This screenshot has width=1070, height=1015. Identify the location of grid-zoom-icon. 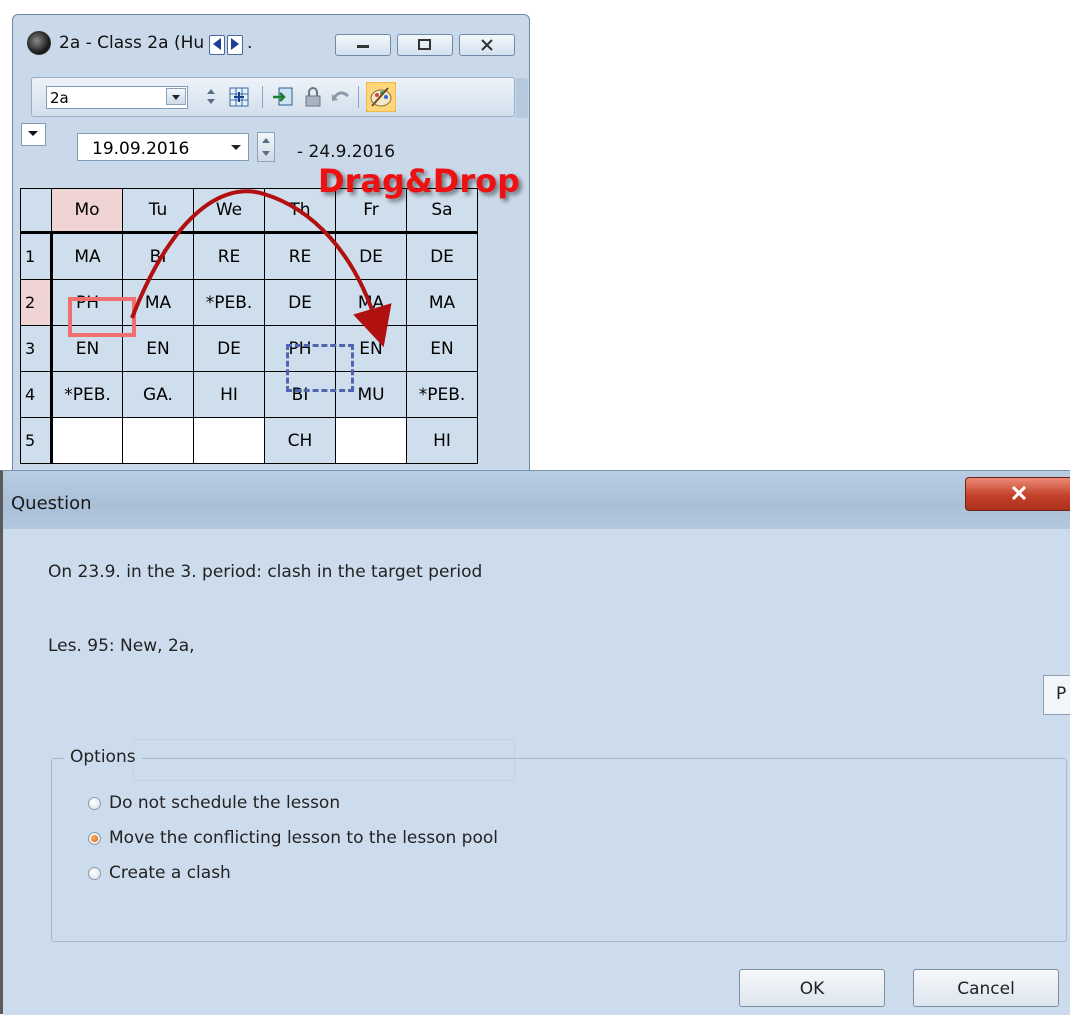
(239, 97).